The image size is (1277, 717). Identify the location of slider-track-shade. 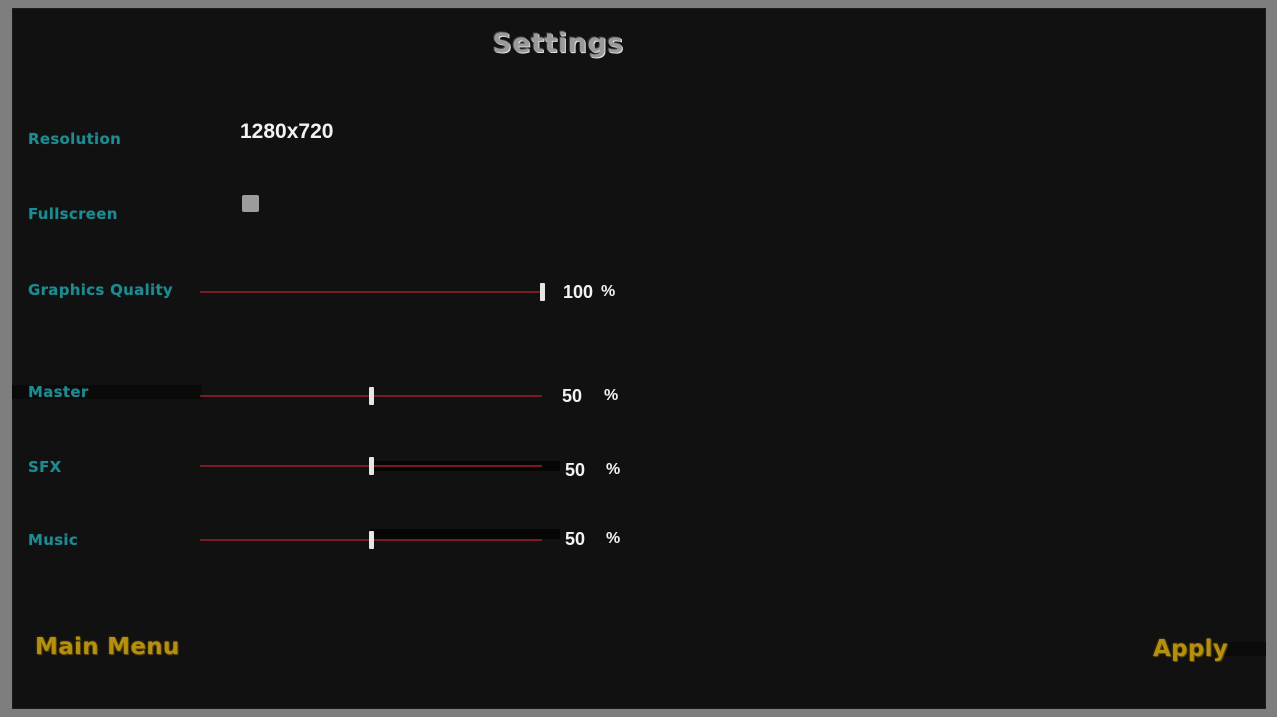
(465, 534).